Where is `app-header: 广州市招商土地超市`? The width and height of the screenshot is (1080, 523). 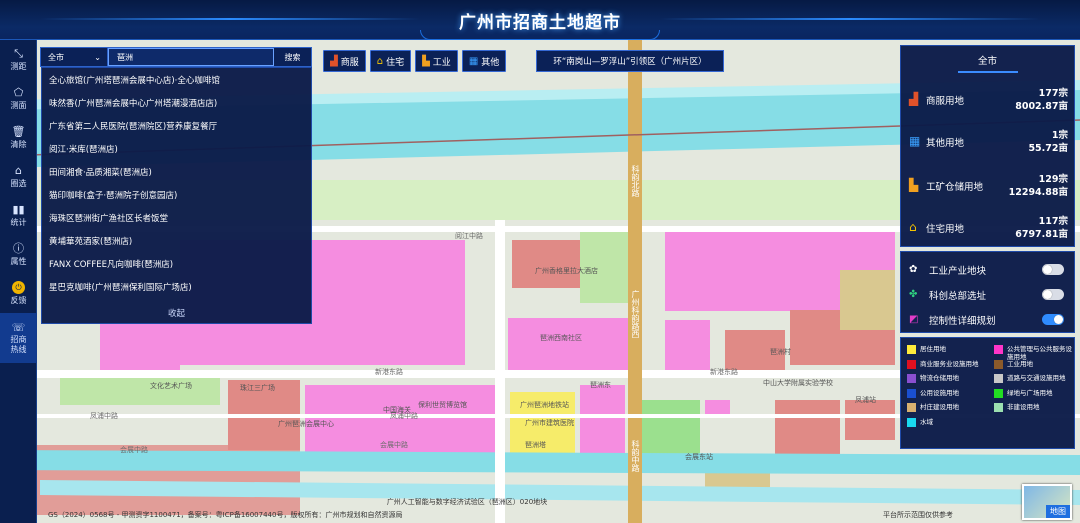
app-header: 广州市招商土地超市 is located at coordinates (540, 20).